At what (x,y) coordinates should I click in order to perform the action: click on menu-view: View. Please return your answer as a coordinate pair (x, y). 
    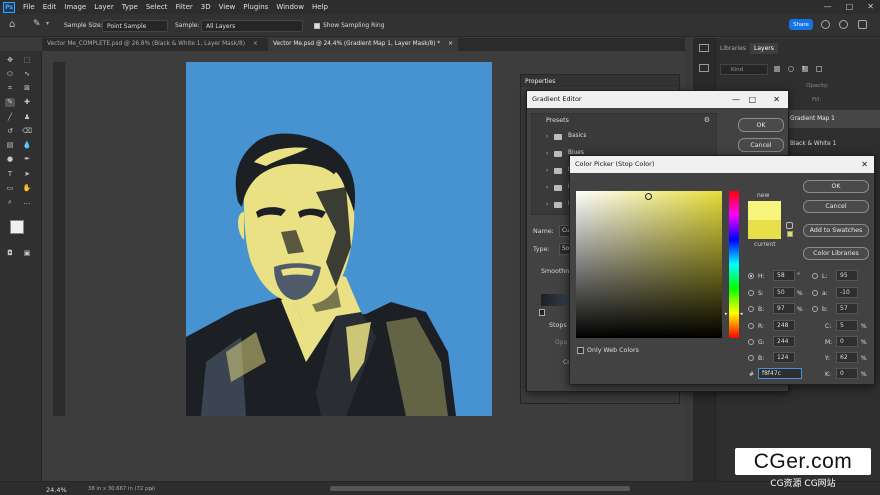
    Looking at the image, I should click on (227, 7).